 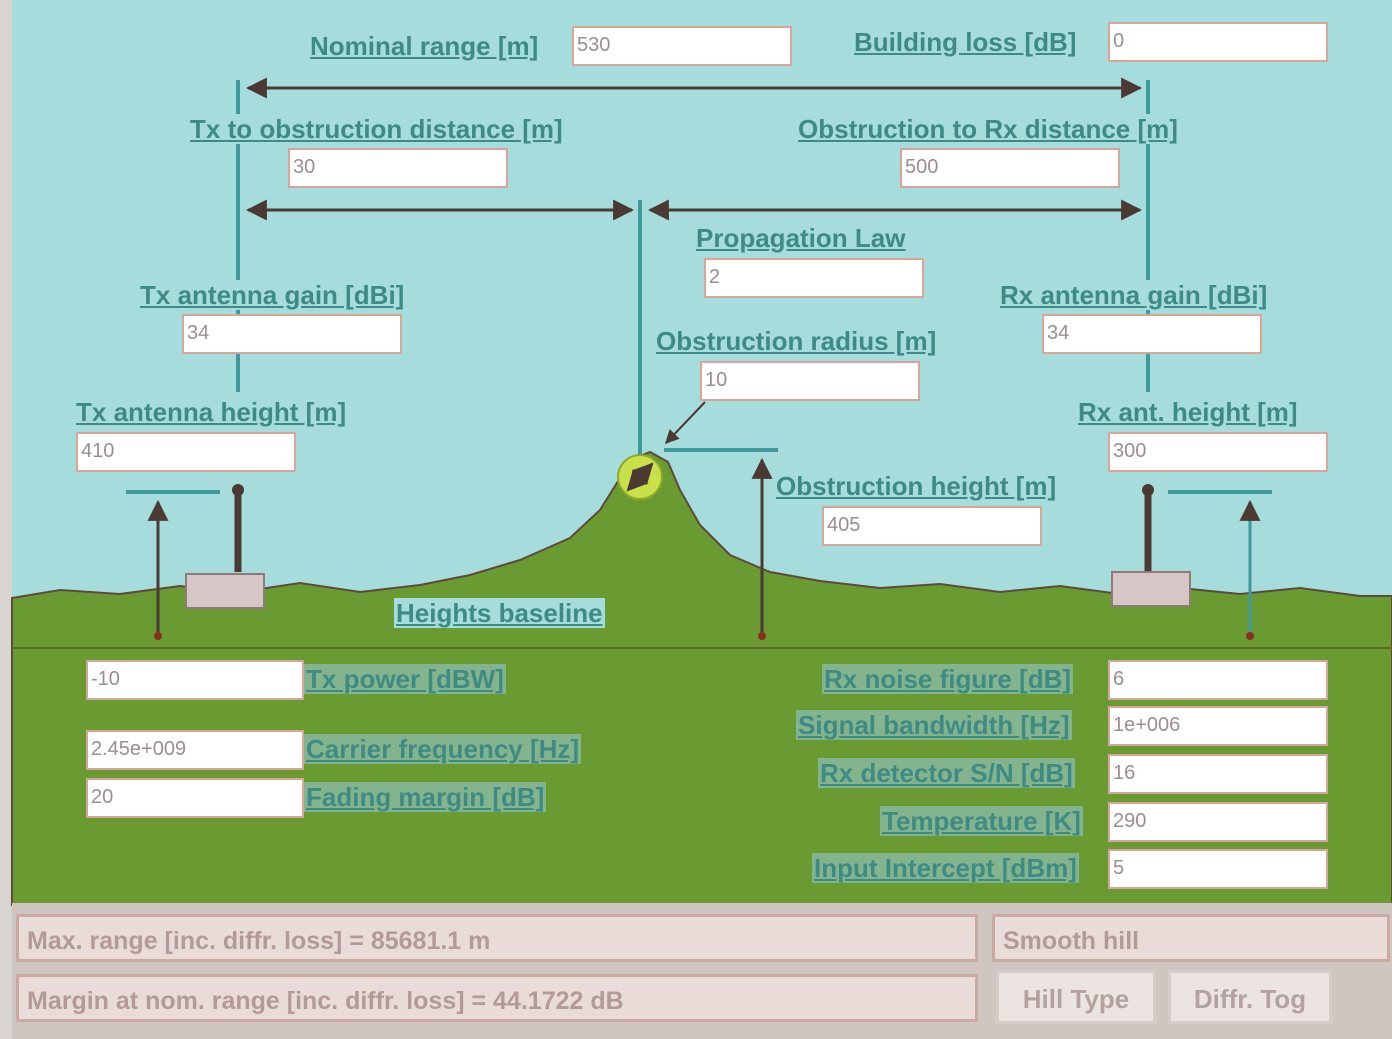 I want to click on obstruction-radius-field: 10, so click(x=810, y=381).